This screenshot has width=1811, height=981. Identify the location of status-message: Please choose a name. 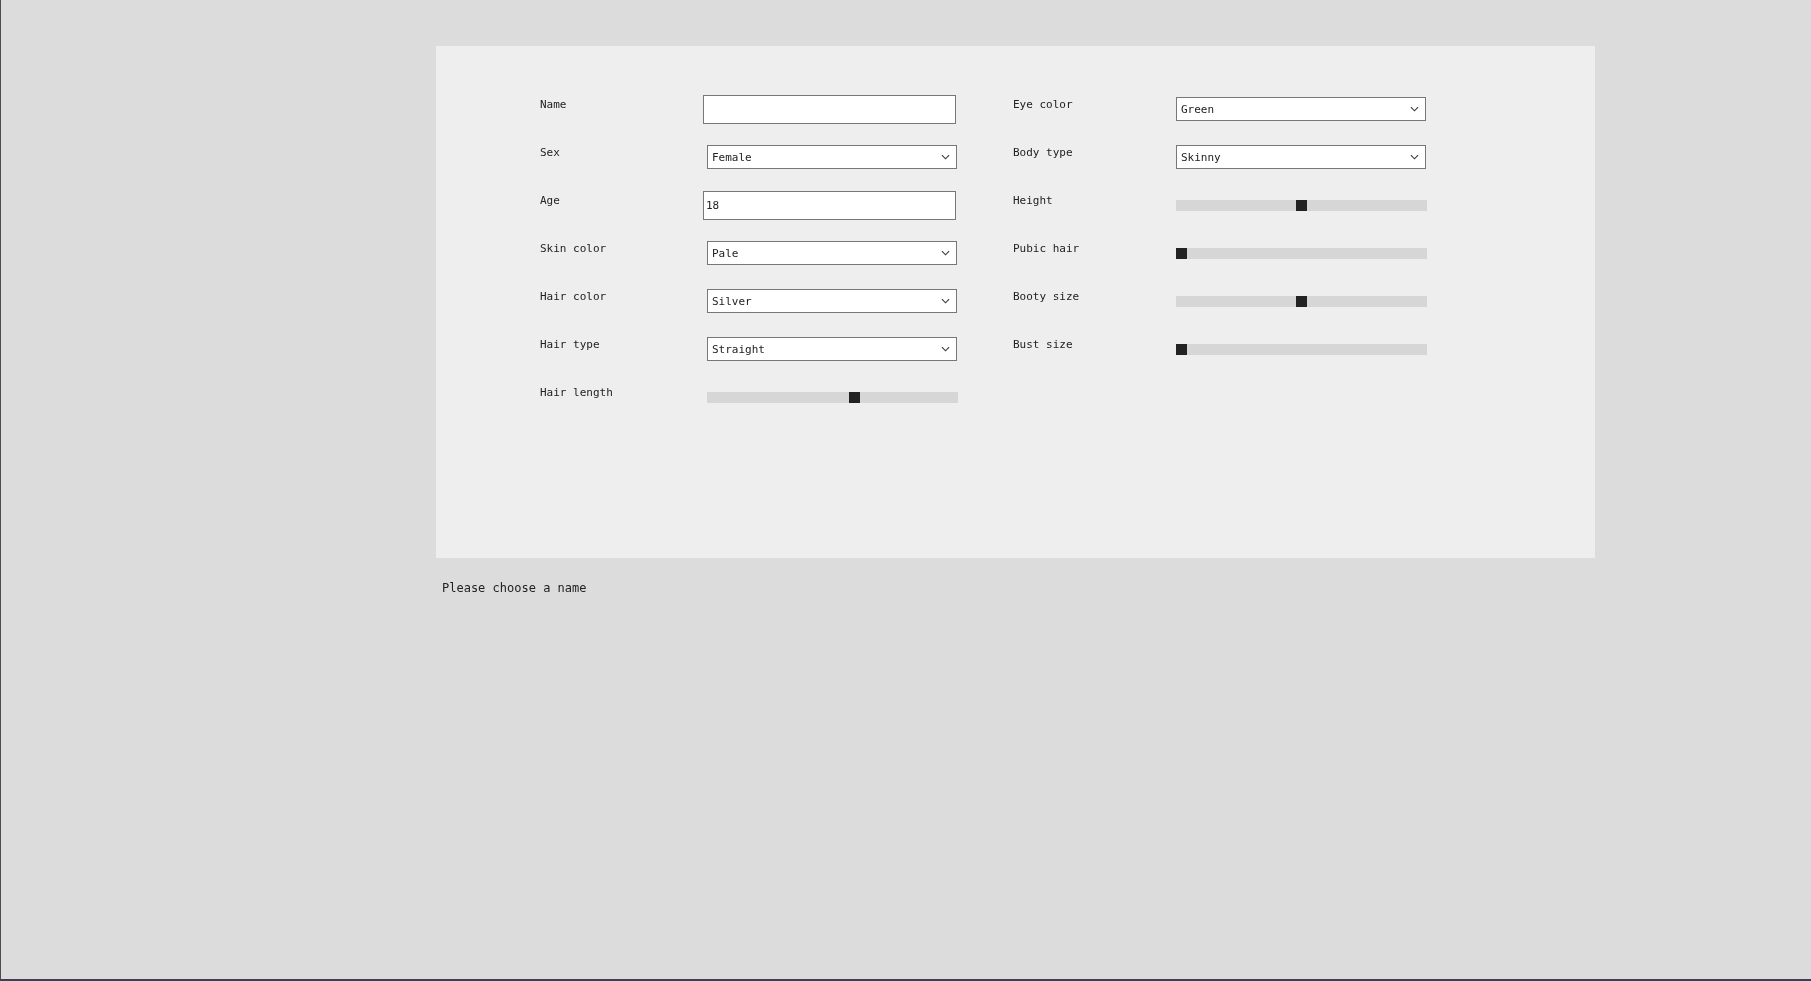
(514, 588).